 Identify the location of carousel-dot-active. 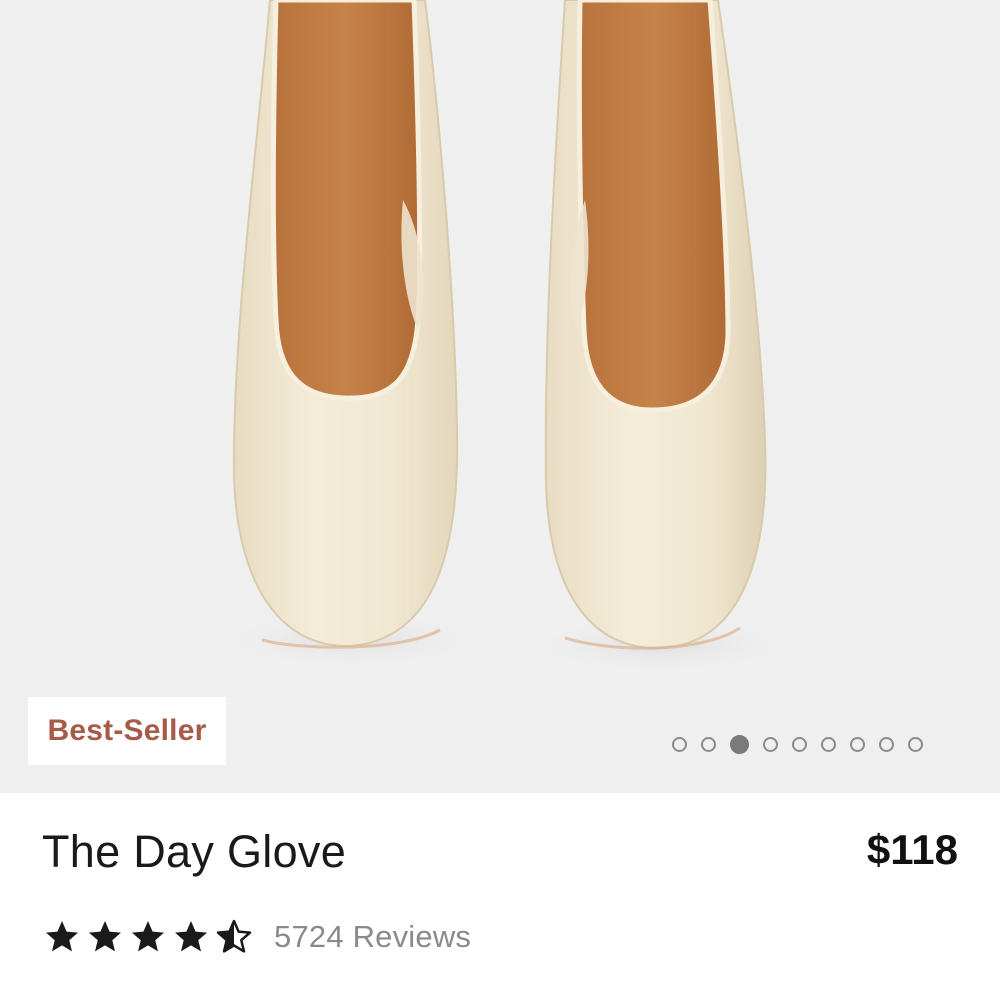
(739, 744).